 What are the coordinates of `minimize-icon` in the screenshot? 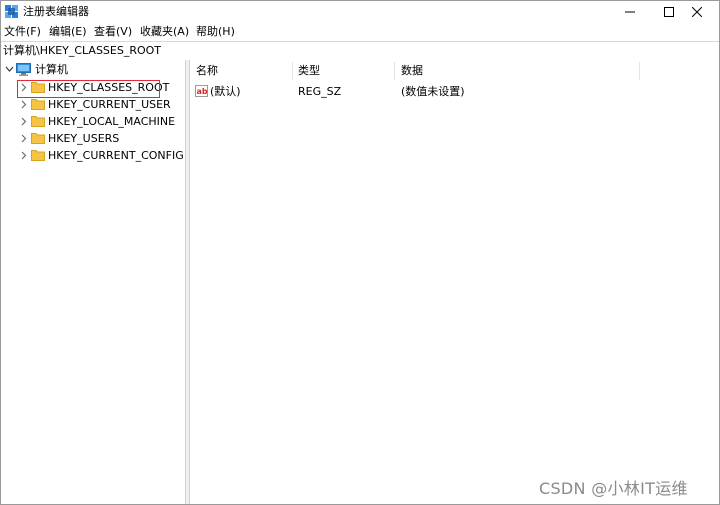 It's located at (629, 12).